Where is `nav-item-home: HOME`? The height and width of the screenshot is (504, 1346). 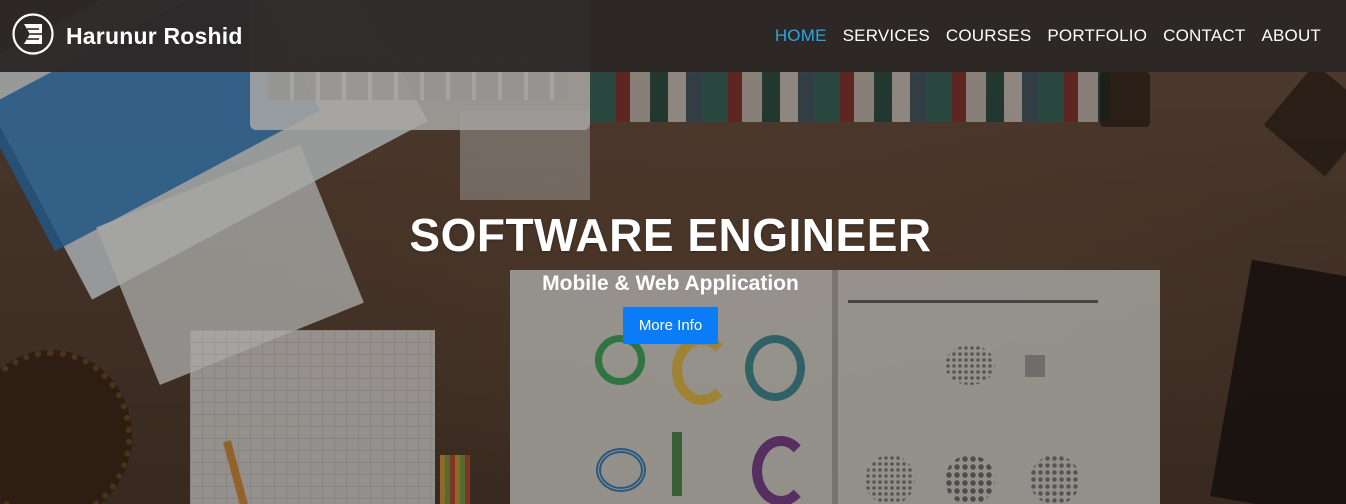
nav-item-home: HOME is located at coordinates (801, 36).